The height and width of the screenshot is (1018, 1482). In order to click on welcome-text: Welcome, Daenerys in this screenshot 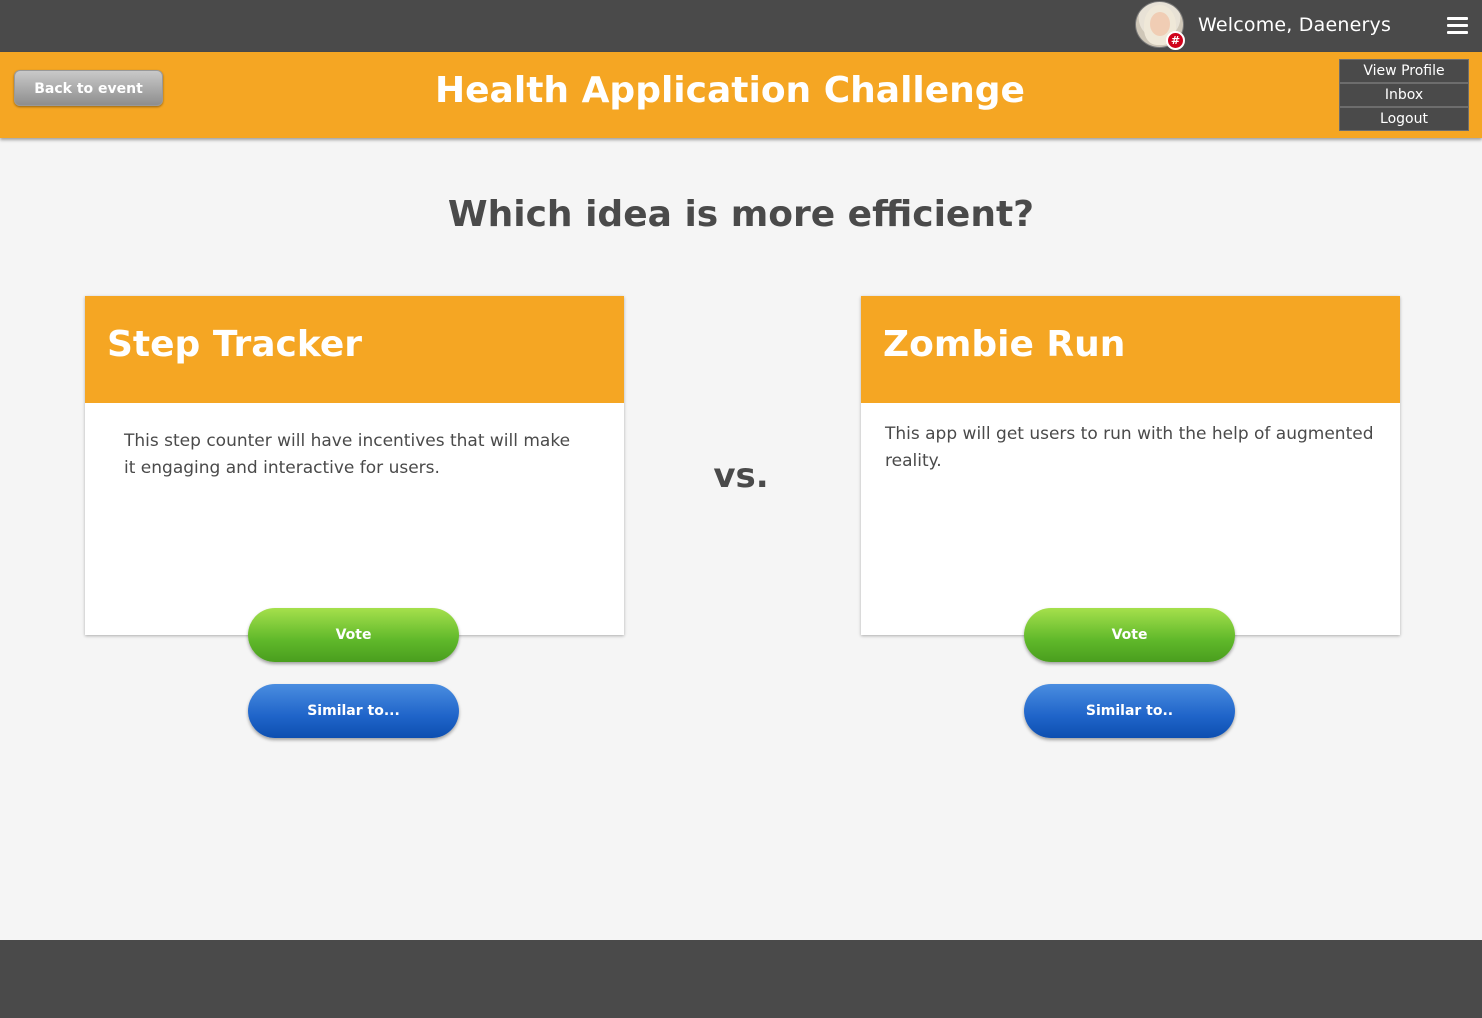, I will do `click(1295, 25)`.